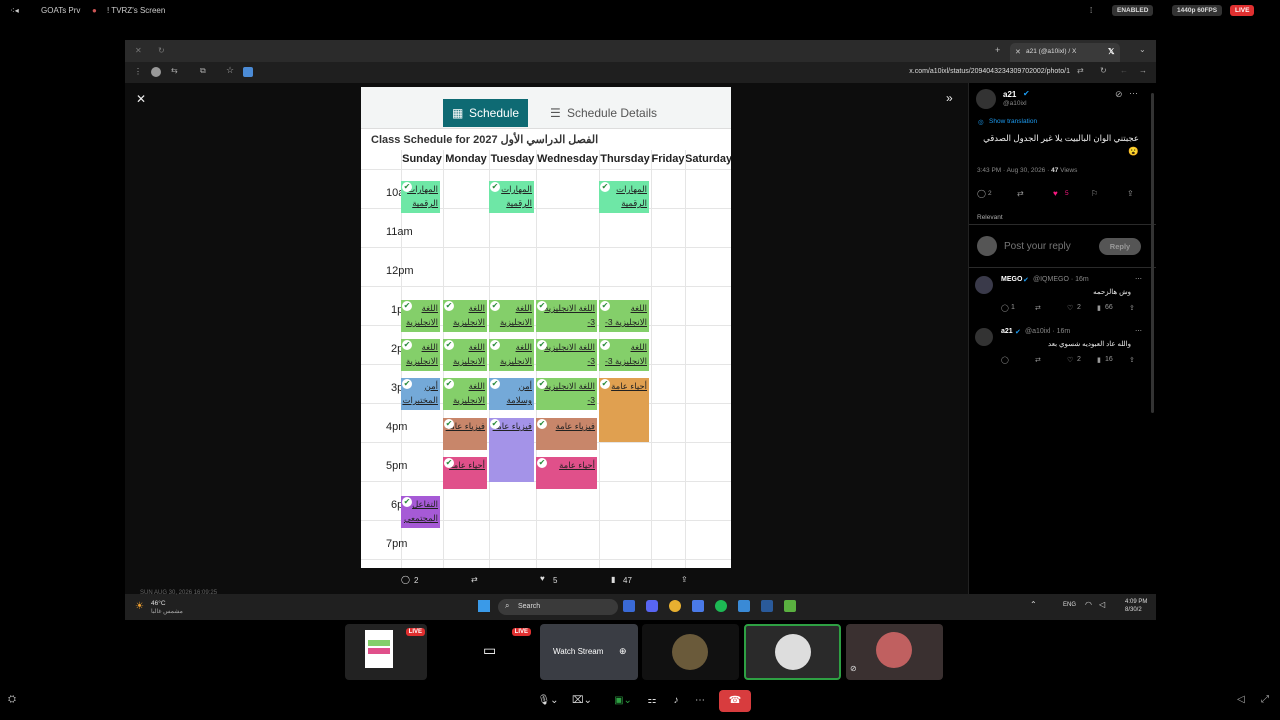 This screenshot has height=720, width=1280. I want to click on stream-tile-watch: Watch Stream ⊕, so click(589, 652).